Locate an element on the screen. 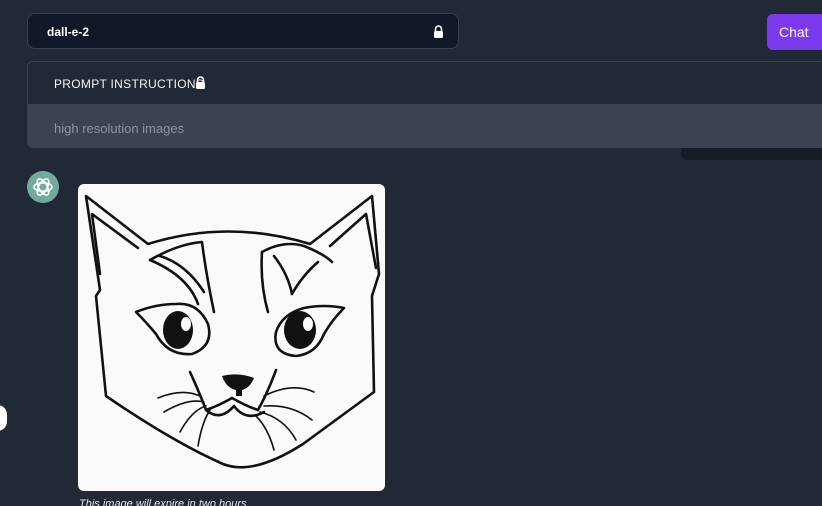 This screenshot has height=506, width=822. scroll-handle is located at coordinates (3, 418).